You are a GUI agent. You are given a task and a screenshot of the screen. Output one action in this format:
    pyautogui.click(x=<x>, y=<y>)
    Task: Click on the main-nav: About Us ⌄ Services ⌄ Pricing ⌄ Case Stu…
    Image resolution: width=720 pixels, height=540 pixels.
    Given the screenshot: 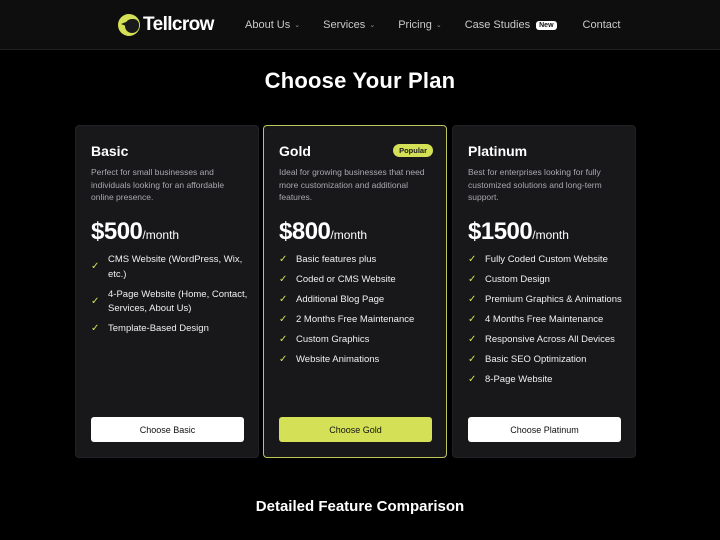 What is the action you would take?
    pyautogui.click(x=432, y=25)
    